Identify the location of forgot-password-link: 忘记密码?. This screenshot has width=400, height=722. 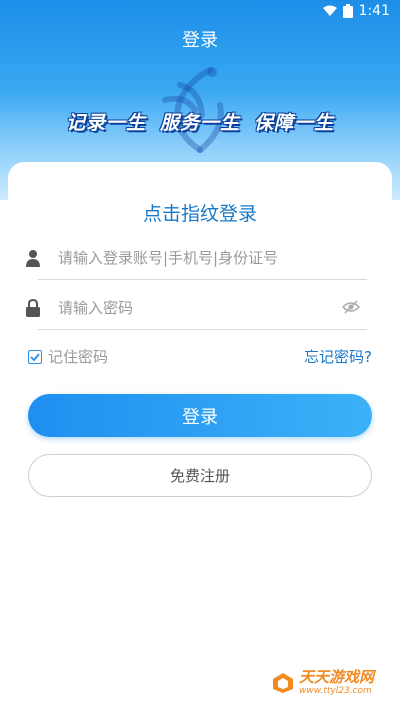
(338, 356).